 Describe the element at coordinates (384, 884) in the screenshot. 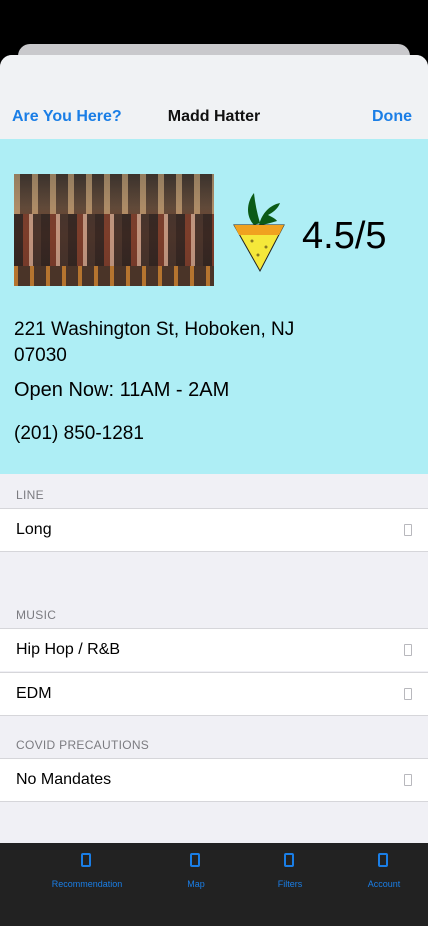

I see `tab-label: Account` at that location.